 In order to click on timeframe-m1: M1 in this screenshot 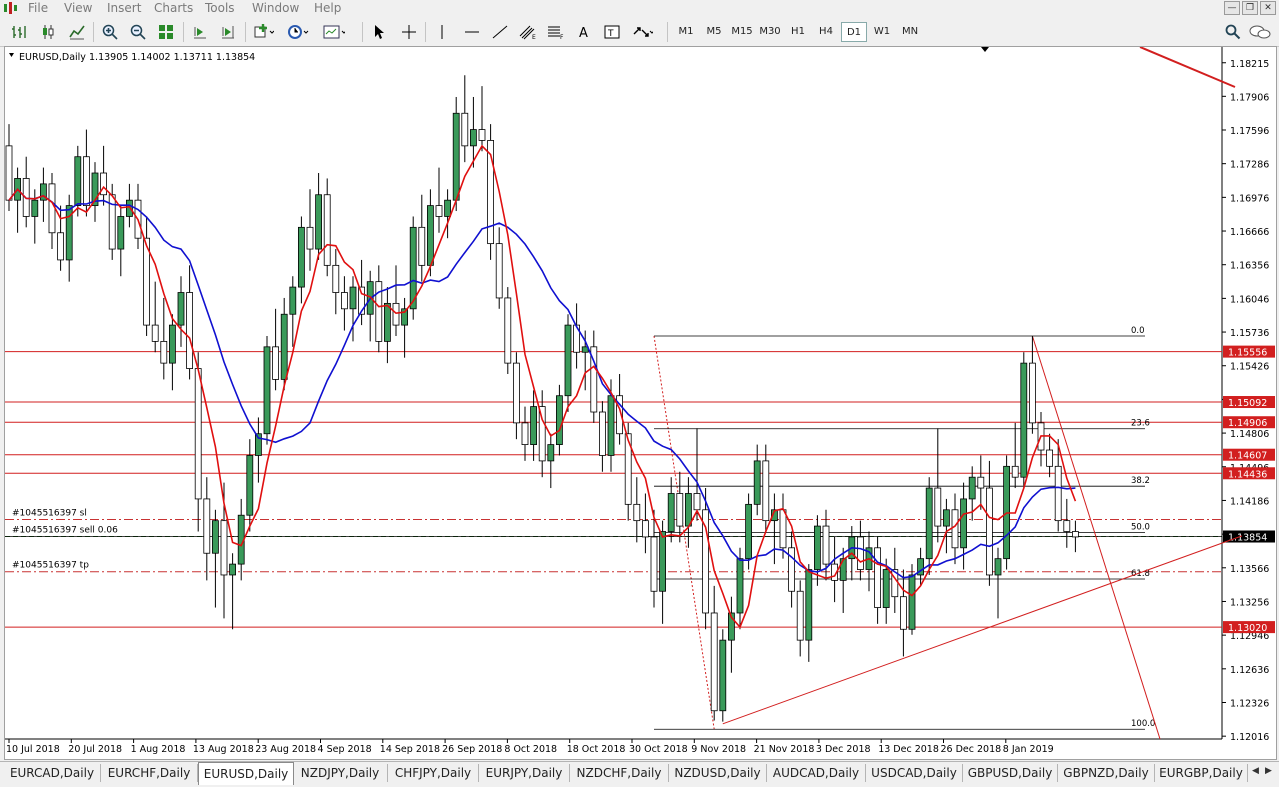, I will do `click(686, 32)`.